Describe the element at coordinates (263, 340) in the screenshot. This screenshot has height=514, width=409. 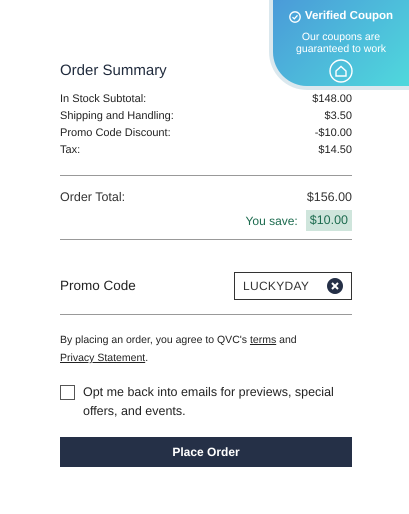
I see `terms-link: terms` at that location.